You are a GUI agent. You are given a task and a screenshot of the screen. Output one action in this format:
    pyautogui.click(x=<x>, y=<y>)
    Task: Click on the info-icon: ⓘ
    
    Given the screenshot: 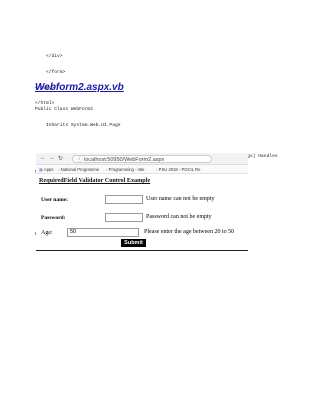 What is the action you would take?
    pyautogui.click(x=81, y=159)
    